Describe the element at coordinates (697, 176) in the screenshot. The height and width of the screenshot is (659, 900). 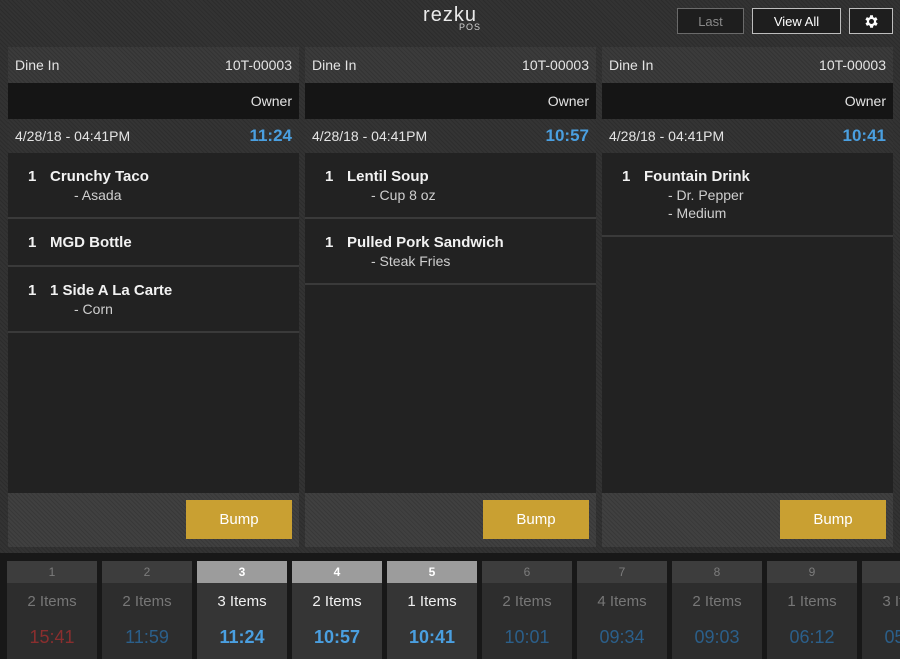
I see `item-name: Fountain Drink` at that location.